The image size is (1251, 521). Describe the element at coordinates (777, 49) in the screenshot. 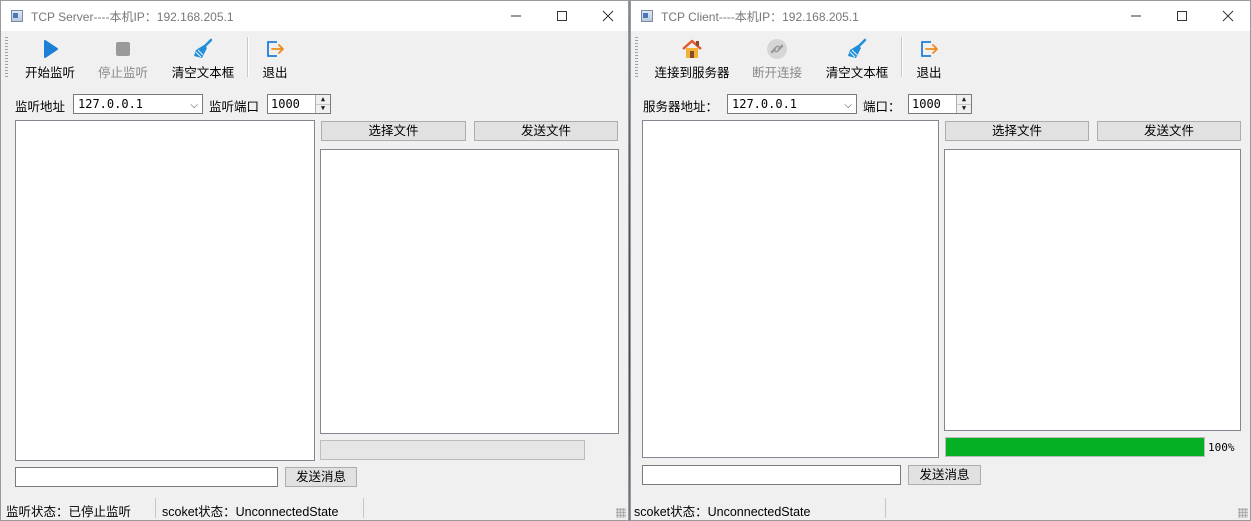

I see `unlink-icon` at that location.